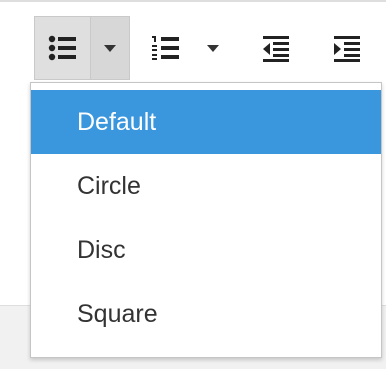  I want to click on bullet-list-dropdown-button, so click(110, 48).